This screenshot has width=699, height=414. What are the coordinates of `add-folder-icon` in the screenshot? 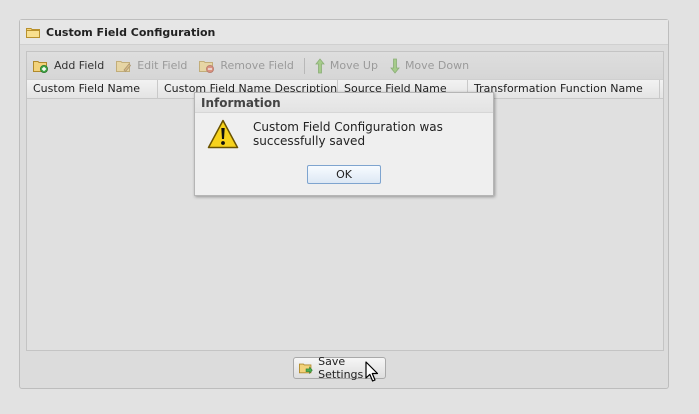 It's located at (40, 66).